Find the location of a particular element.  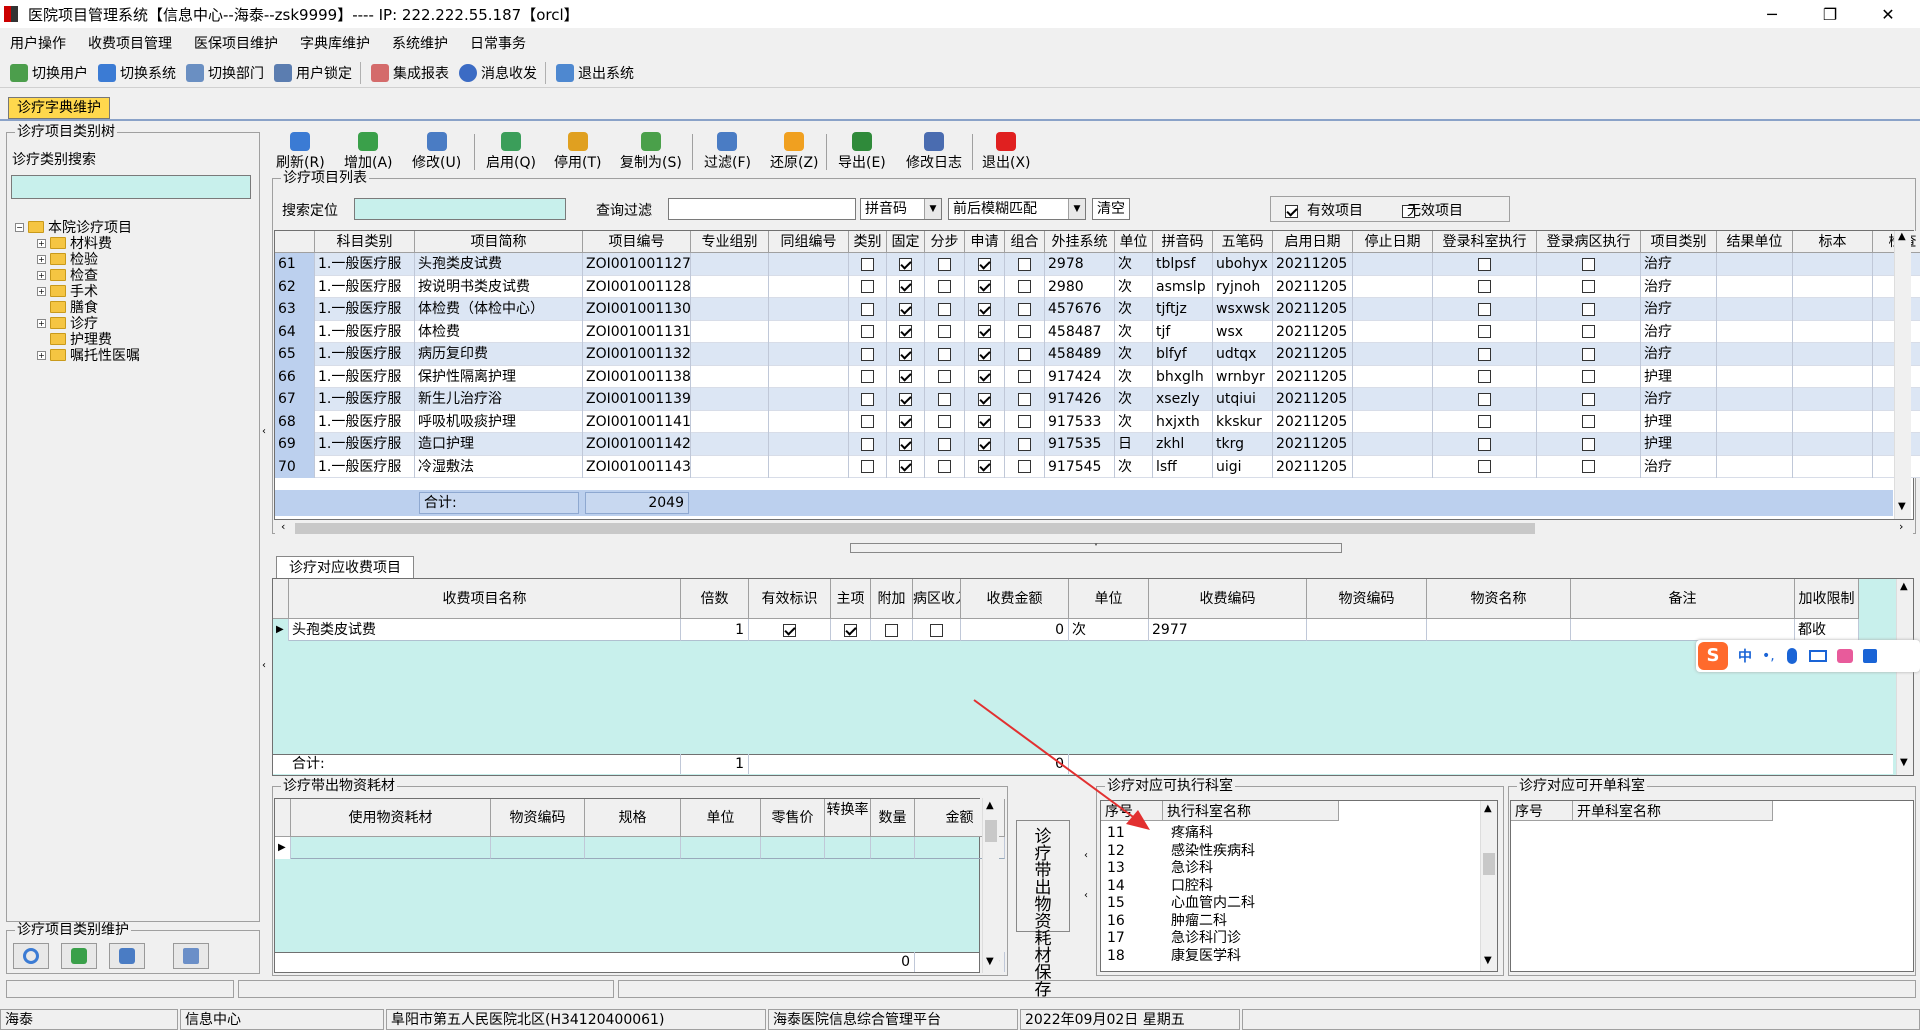

exit-button: 退出(X) is located at coordinates (1006, 152).